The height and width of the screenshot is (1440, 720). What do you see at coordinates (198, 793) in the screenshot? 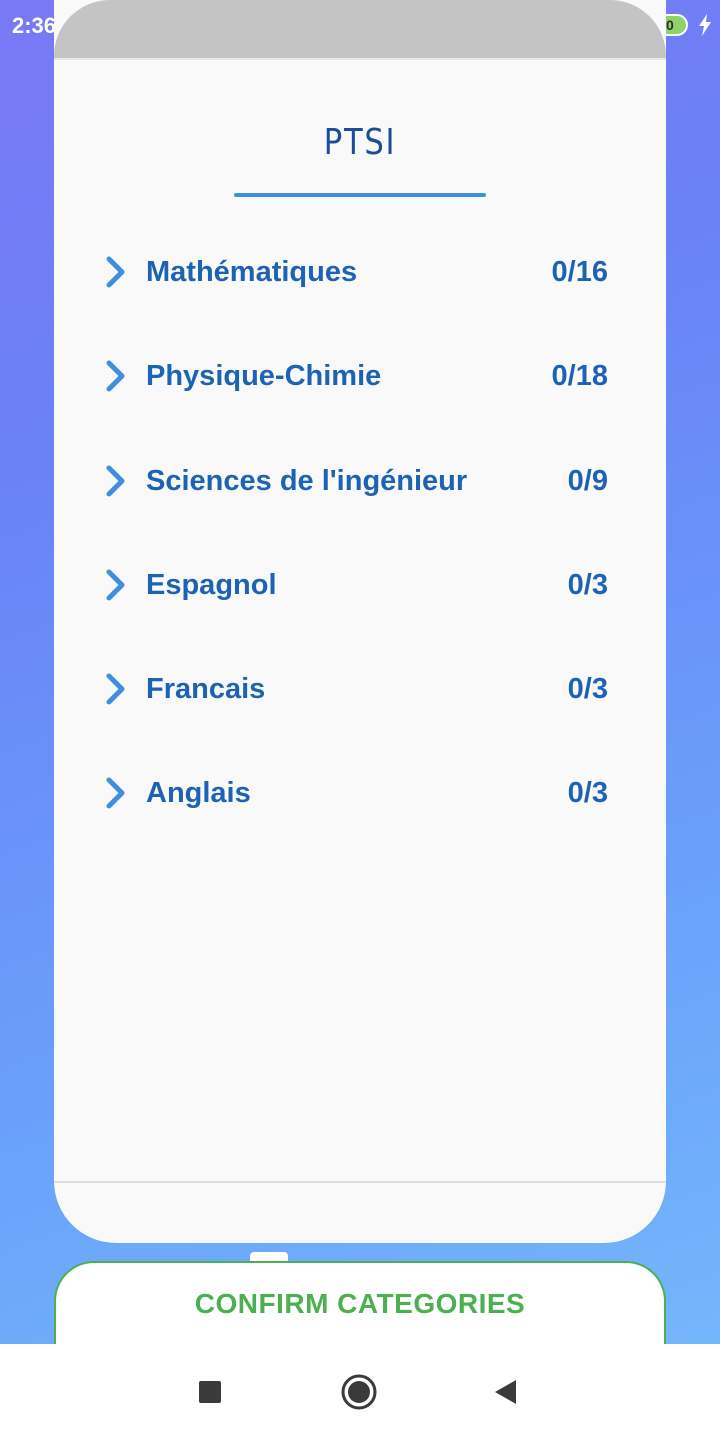
I see `category-label: Anglais` at bounding box center [198, 793].